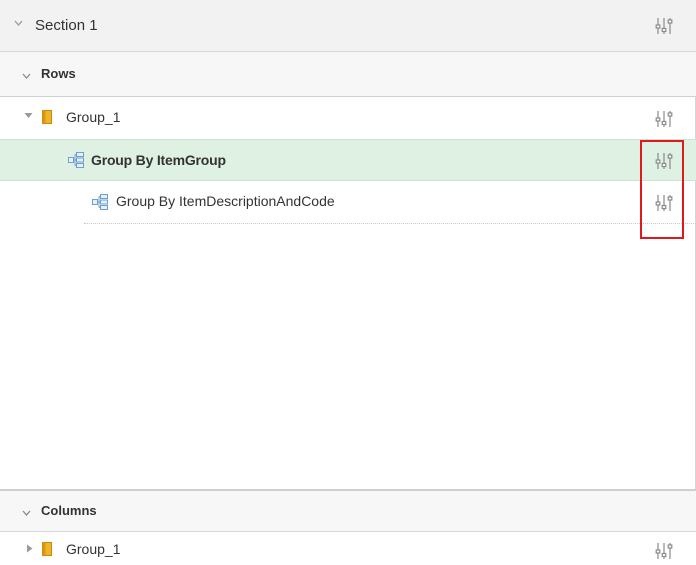 This screenshot has width=696, height=565. Describe the element at coordinates (348, 510) in the screenshot. I see `columns-panel-header: Columns` at that location.